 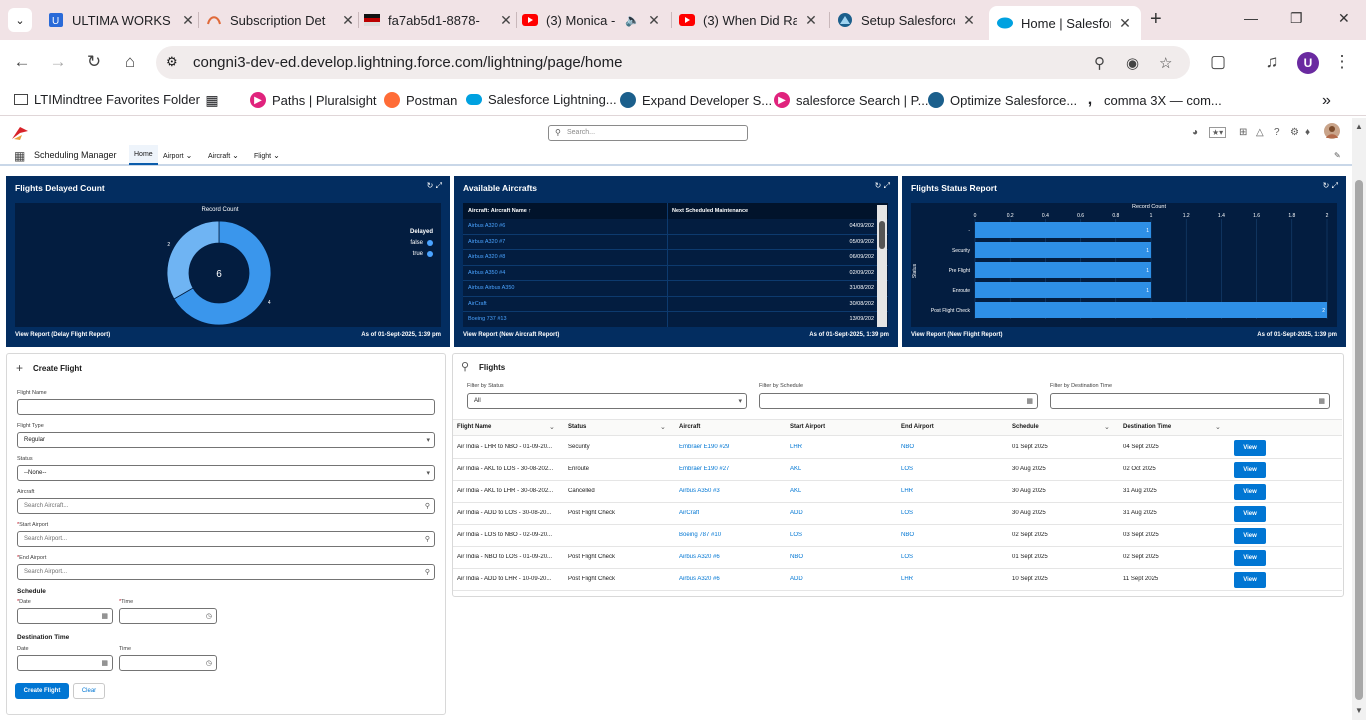 What do you see at coordinates (882, 235) in the screenshot?
I see `scroll-thumb` at bounding box center [882, 235].